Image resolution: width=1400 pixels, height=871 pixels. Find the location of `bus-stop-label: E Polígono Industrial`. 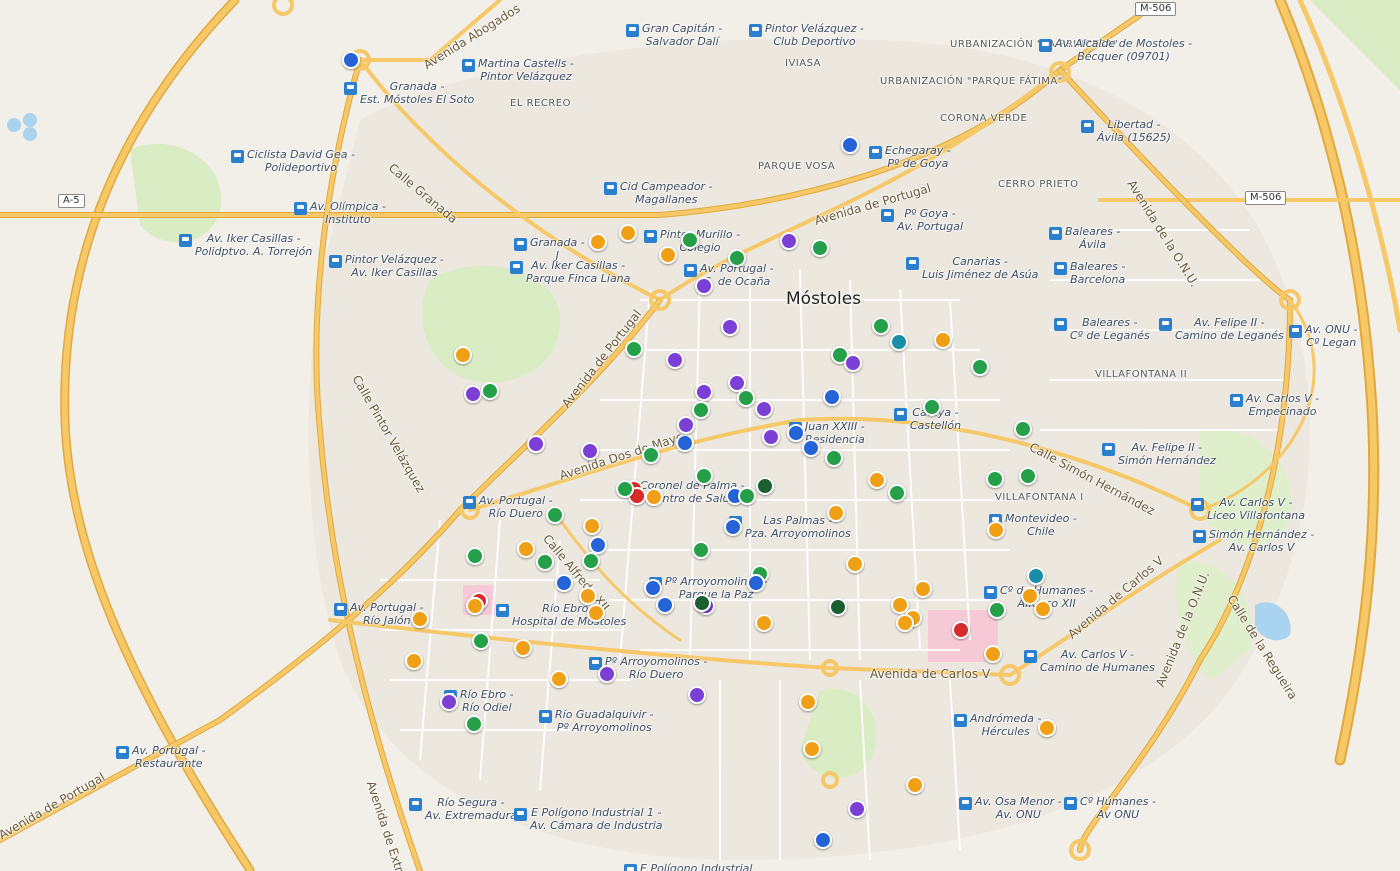

bus-stop-label: E Polígono Industrial is located at coordinates (696, 866).